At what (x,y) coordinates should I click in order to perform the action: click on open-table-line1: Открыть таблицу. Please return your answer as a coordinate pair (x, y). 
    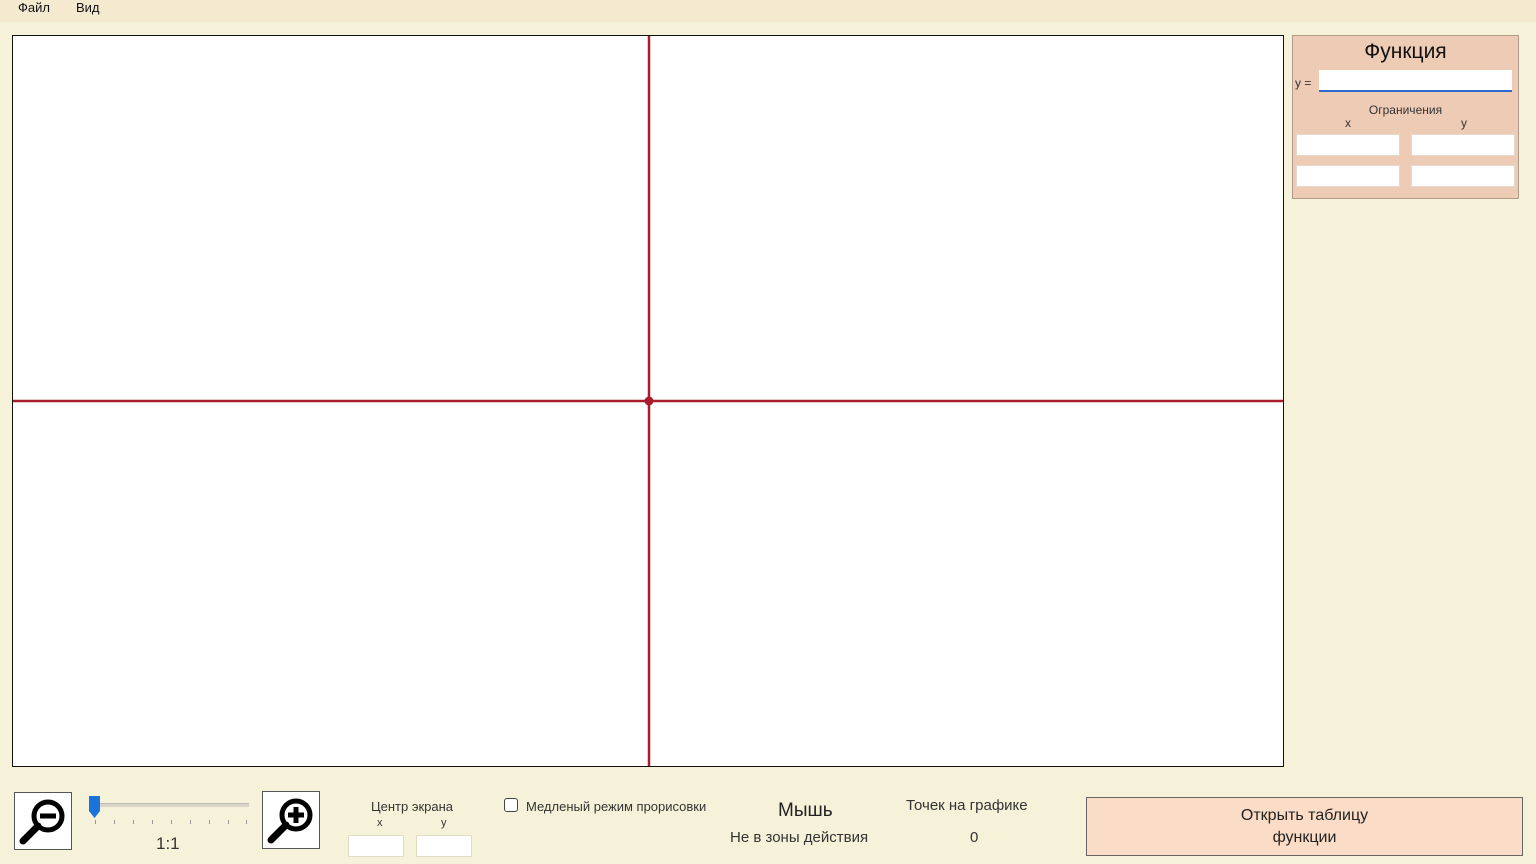
    Looking at the image, I should click on (1304, 815).